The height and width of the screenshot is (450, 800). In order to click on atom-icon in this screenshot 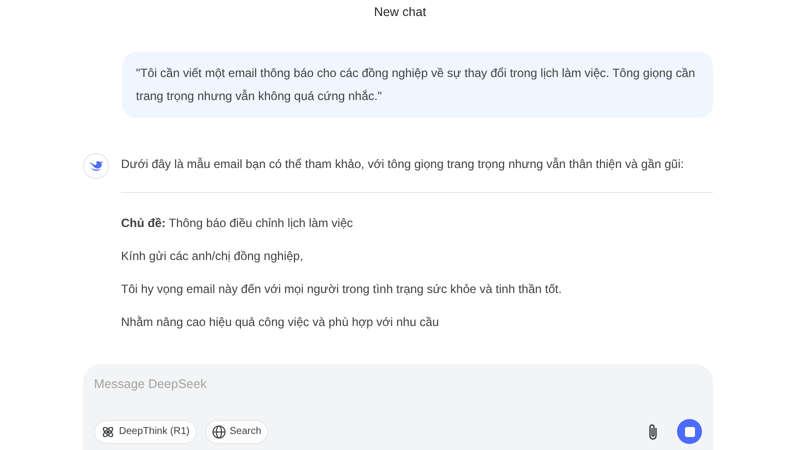, I will do `click(108, 431)`.